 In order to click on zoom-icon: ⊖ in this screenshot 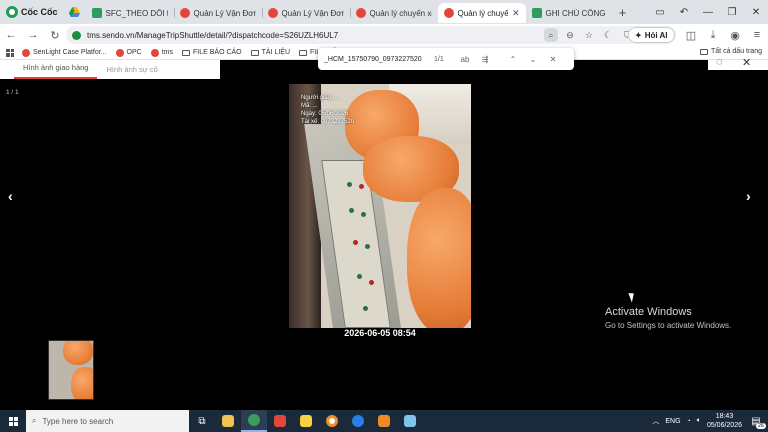, I will do `click(570, 35)`.